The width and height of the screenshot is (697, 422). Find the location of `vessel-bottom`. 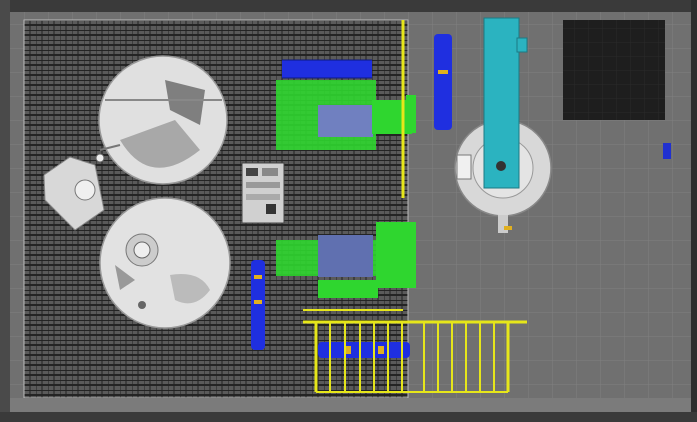

vessel-bottom is located at coordinates (165, 263).